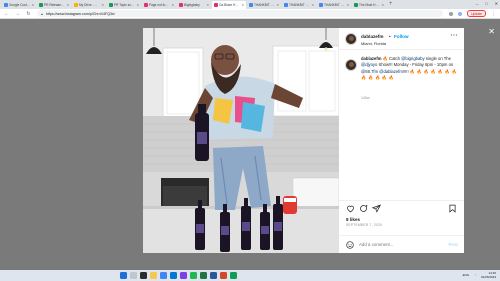 Image resolution: width=500 pixels, height=281 pixels. What do you see at coordinates (488, 275) in the screenshot?
I see `clock: 14:30 01/06/2023` at bounding box center [488, 275].